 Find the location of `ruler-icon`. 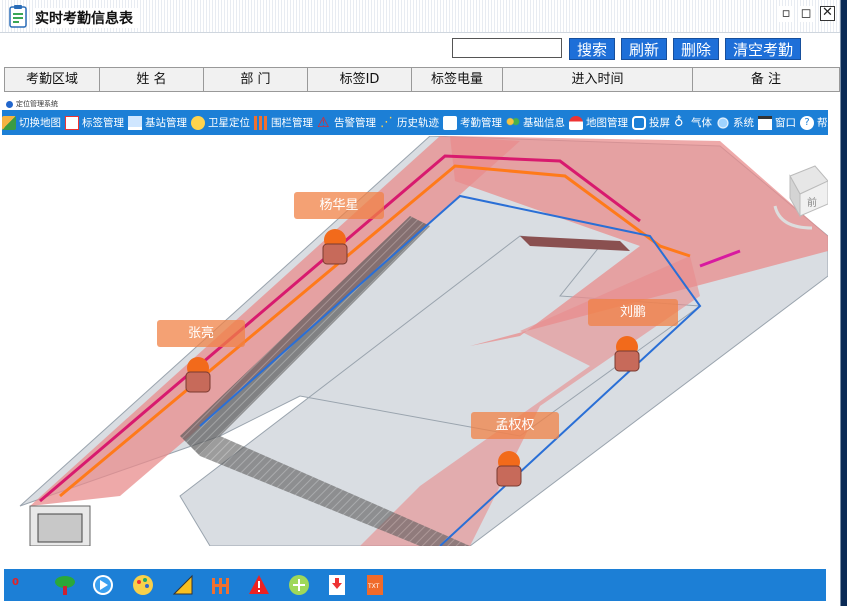

ruler-icon is located at coordinates (183, 585).